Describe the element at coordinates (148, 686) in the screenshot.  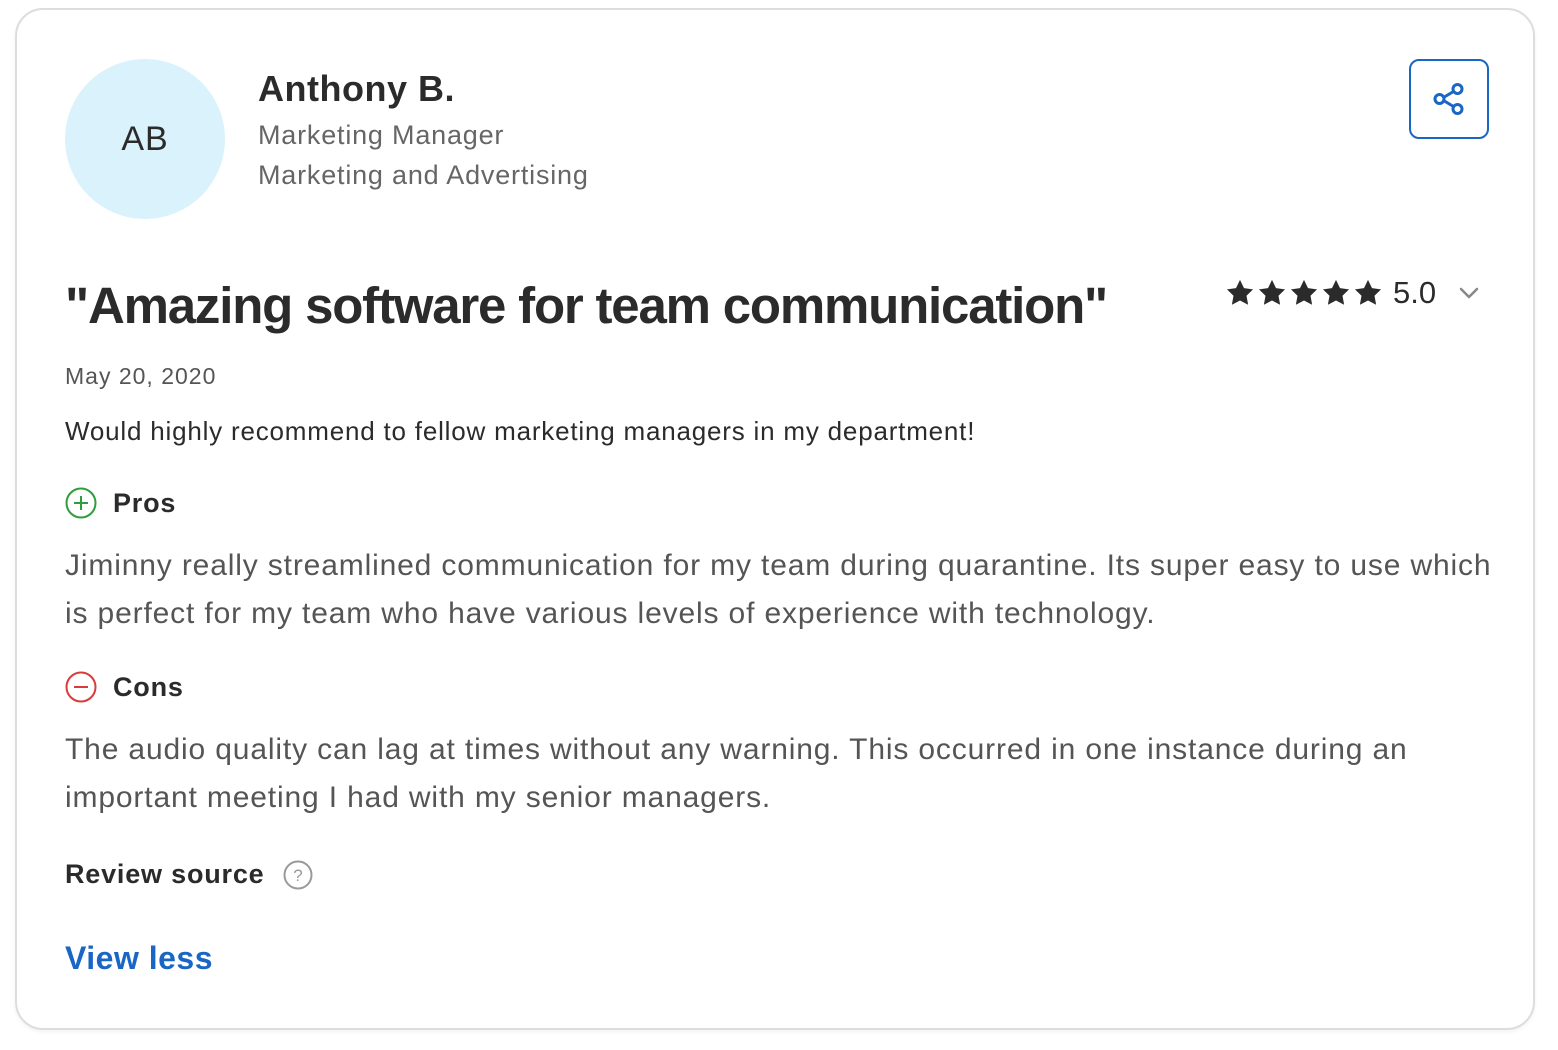
I see `cons-label: Cons` at that location.